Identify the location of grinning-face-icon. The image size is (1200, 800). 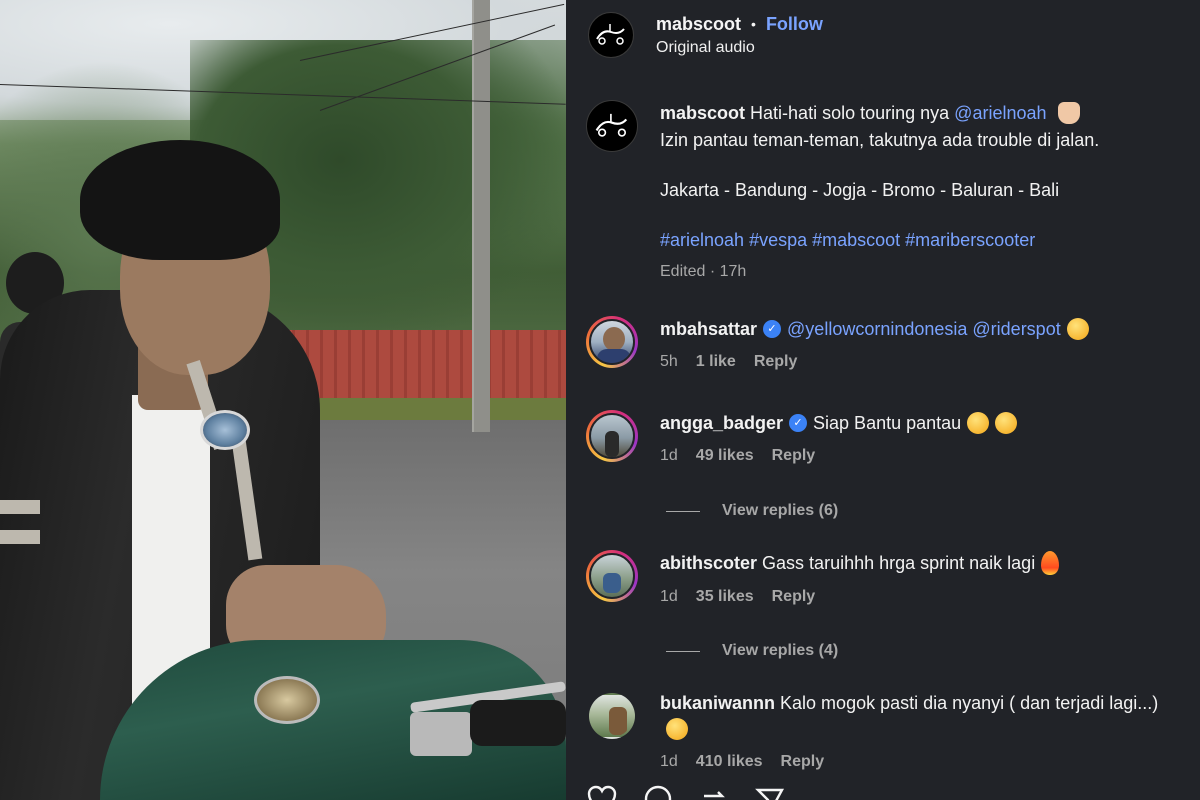
(1077, 328).